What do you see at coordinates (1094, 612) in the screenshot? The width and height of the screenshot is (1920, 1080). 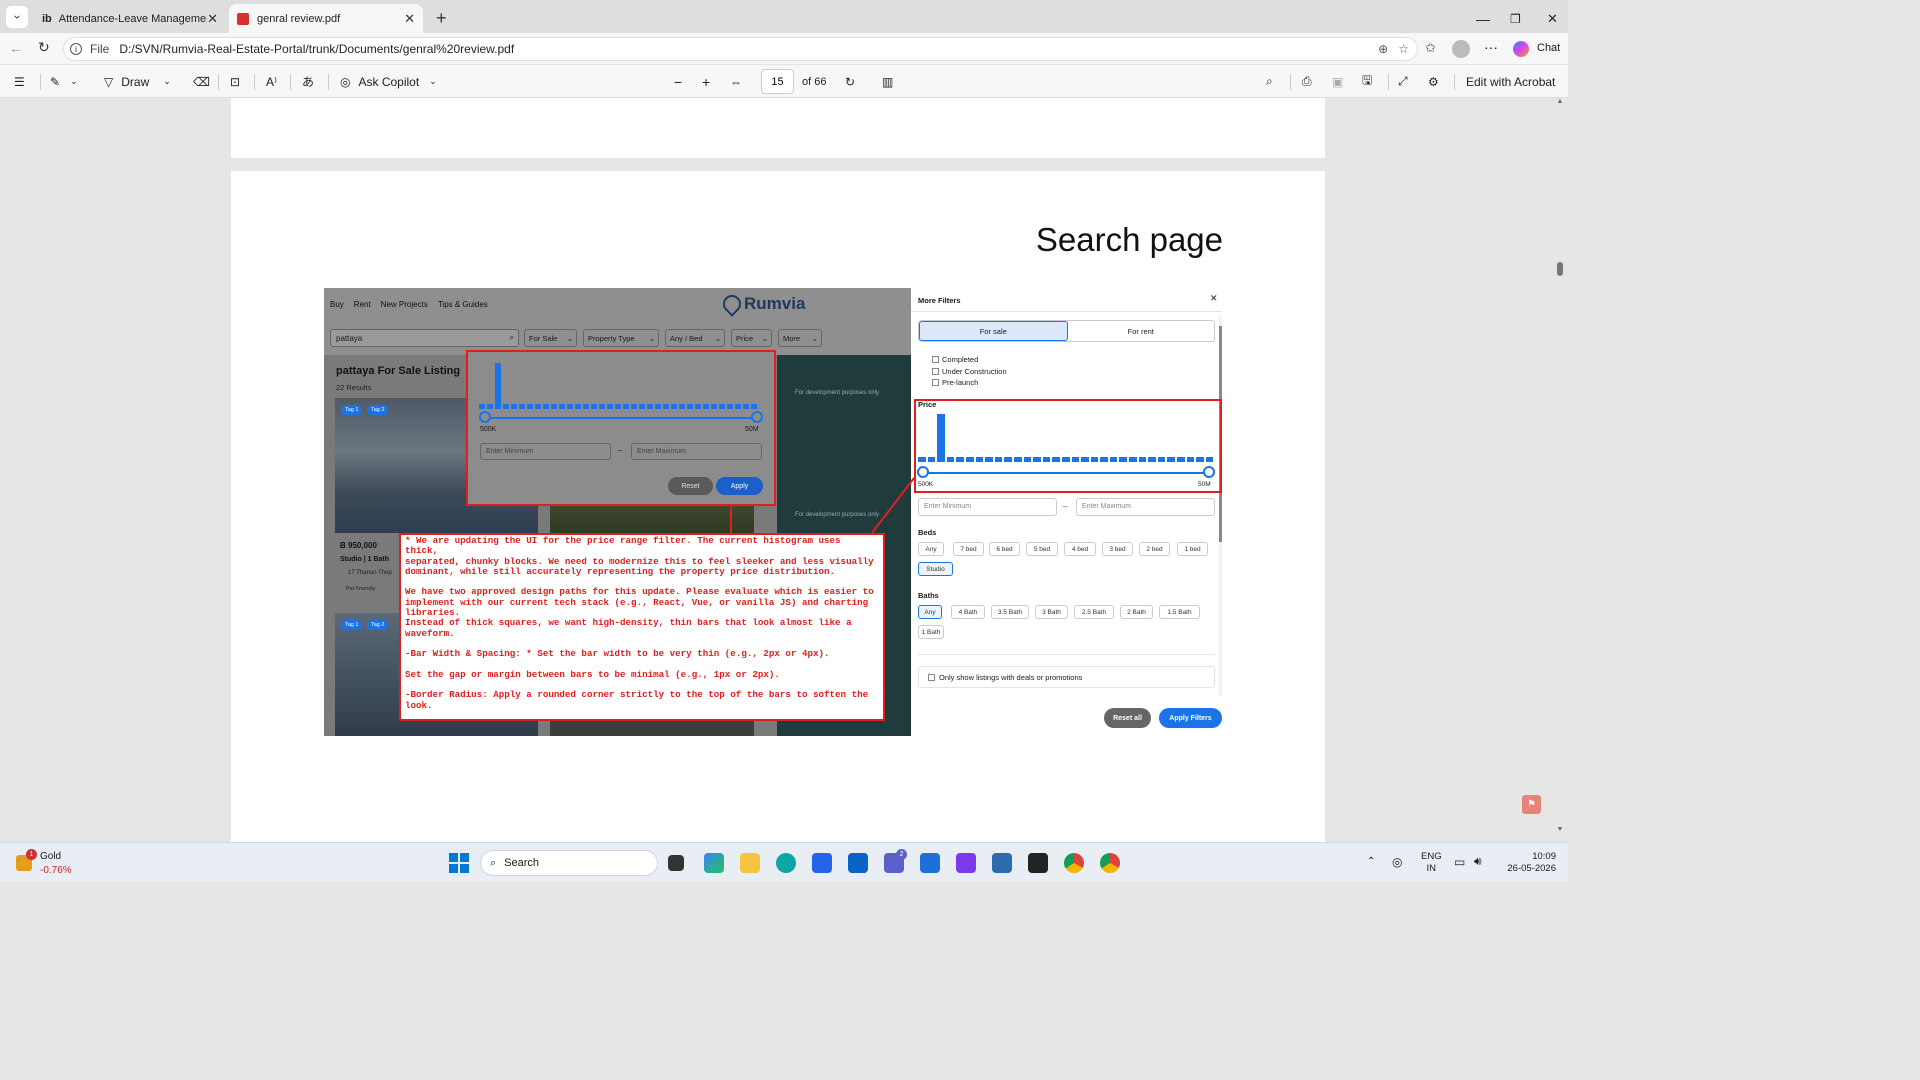 I see `bath-option: 2.5 Bath` at bounding box center [1094, 612].